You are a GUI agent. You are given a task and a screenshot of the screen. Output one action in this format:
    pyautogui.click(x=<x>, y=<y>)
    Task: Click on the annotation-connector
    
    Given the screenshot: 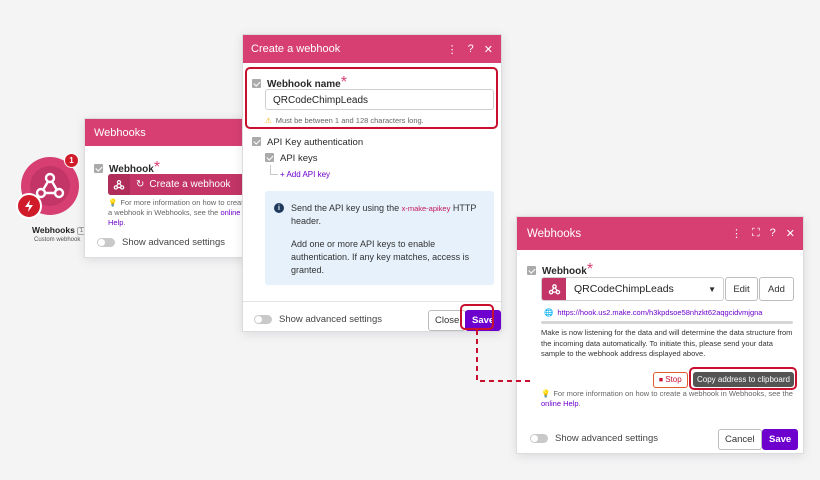 What is the action you would take?
    pyautogui.click(x=504, y=356)
    